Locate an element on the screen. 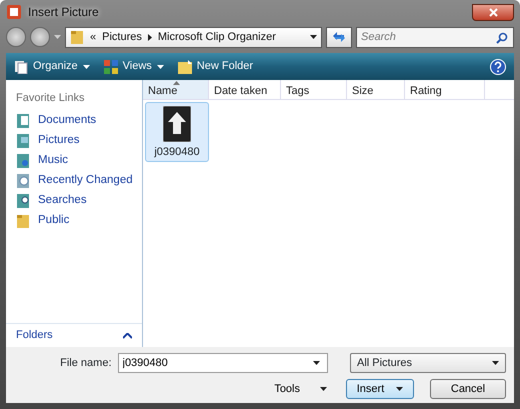 The width and height of the screenshot is (520, 409). close-button is located at coordinates (493, 12).